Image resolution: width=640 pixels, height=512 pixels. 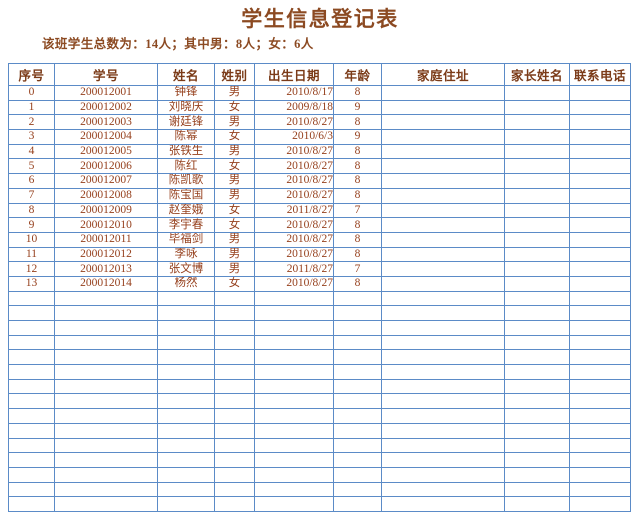 I want to click on column-header-sex: 姓别, so click(x=234, y=74).